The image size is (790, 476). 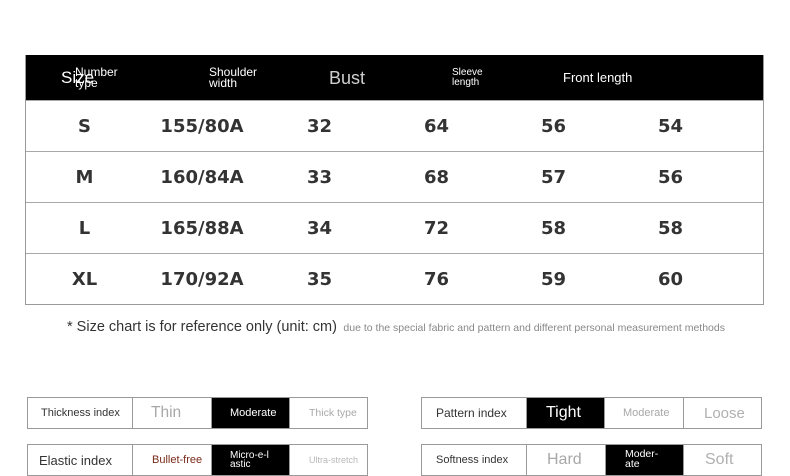 I want to click on cell-number-type: 165/88A, so click(x=202, y=228).